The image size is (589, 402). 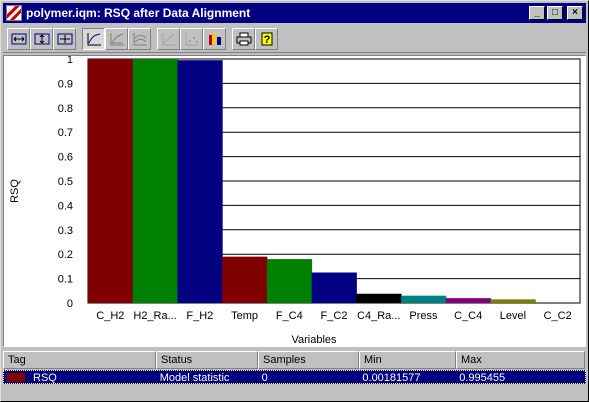 I want to click on x-tick-label: Level, so click(x=513, y=316).